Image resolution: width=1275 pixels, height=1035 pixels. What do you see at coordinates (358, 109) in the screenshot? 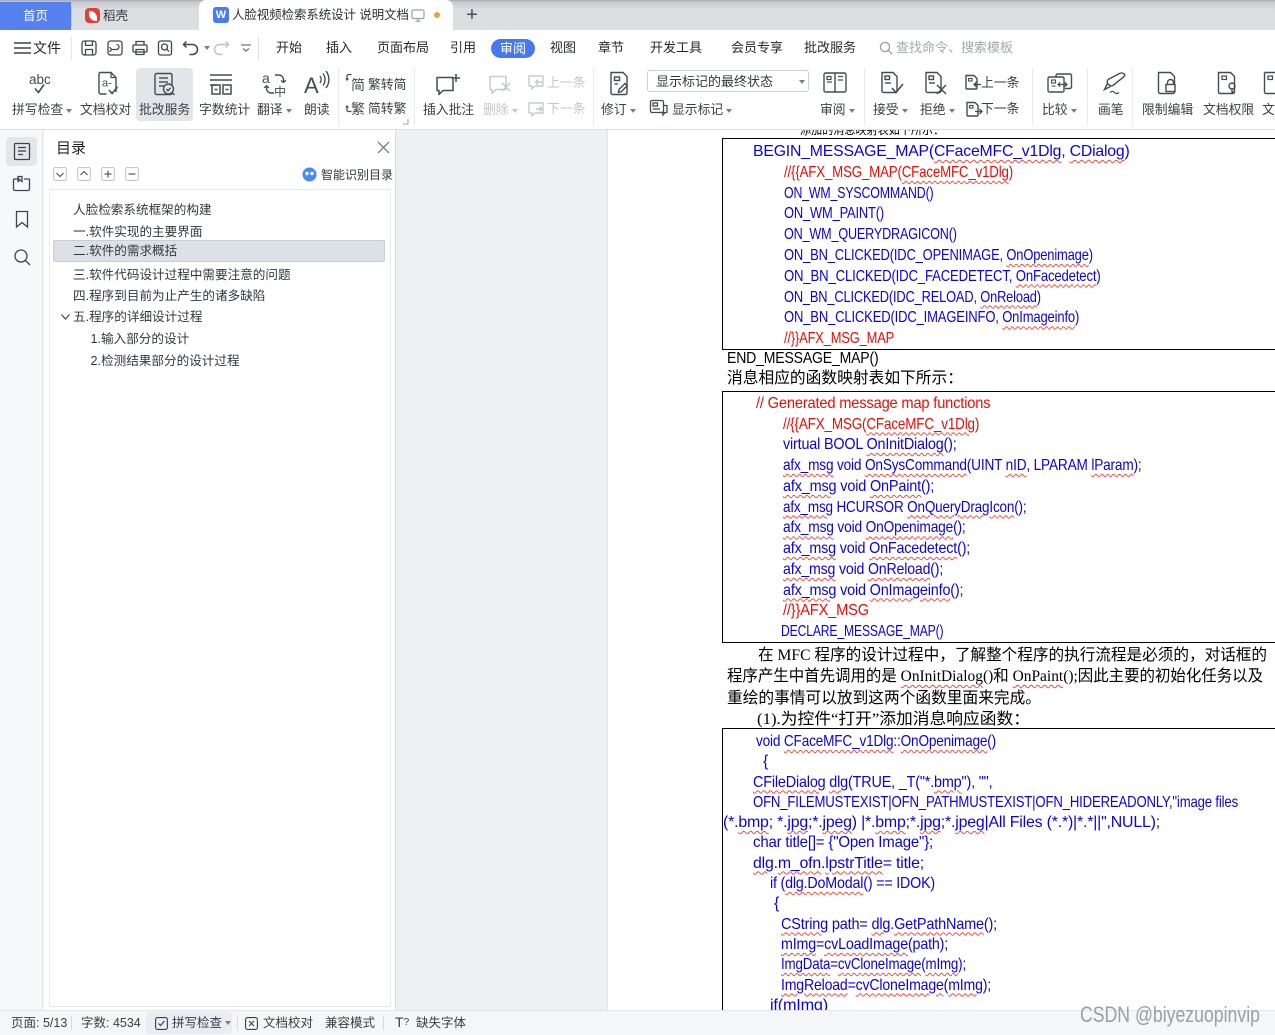
I see `svg-text: 繁` at bounding box center [358, 109].